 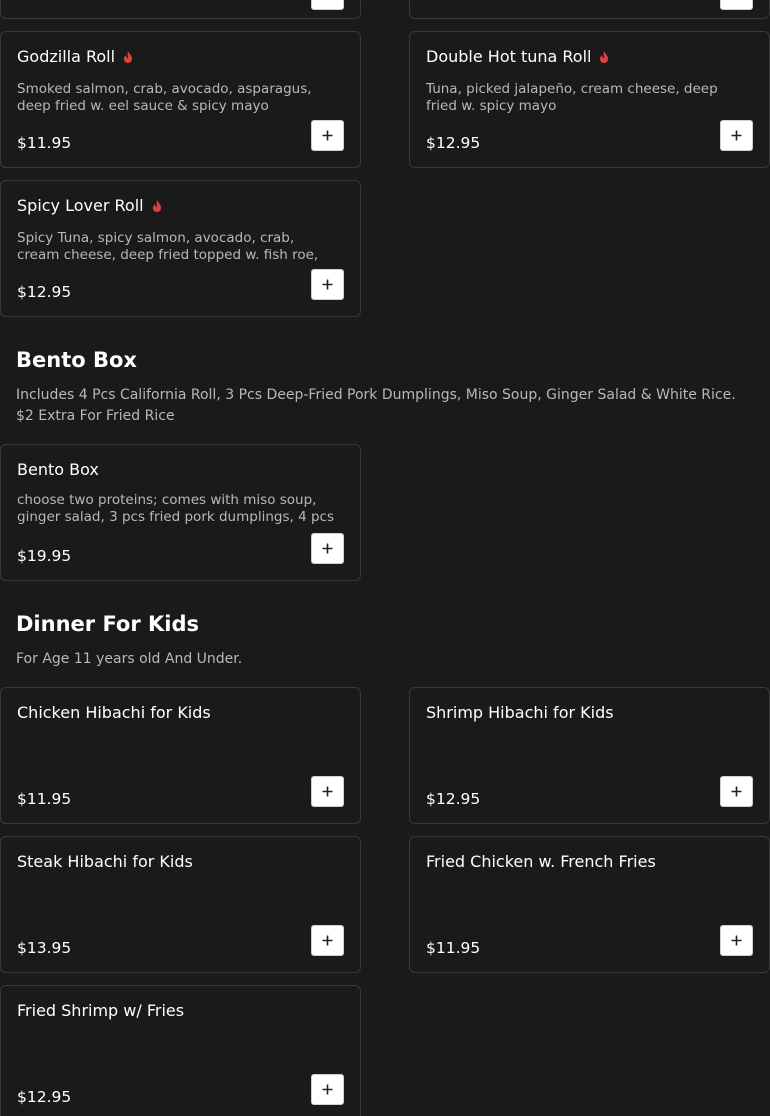 I want to click on menu-item-name-row: Chicken Hibachi for Kids, so click(x=114, y=713).